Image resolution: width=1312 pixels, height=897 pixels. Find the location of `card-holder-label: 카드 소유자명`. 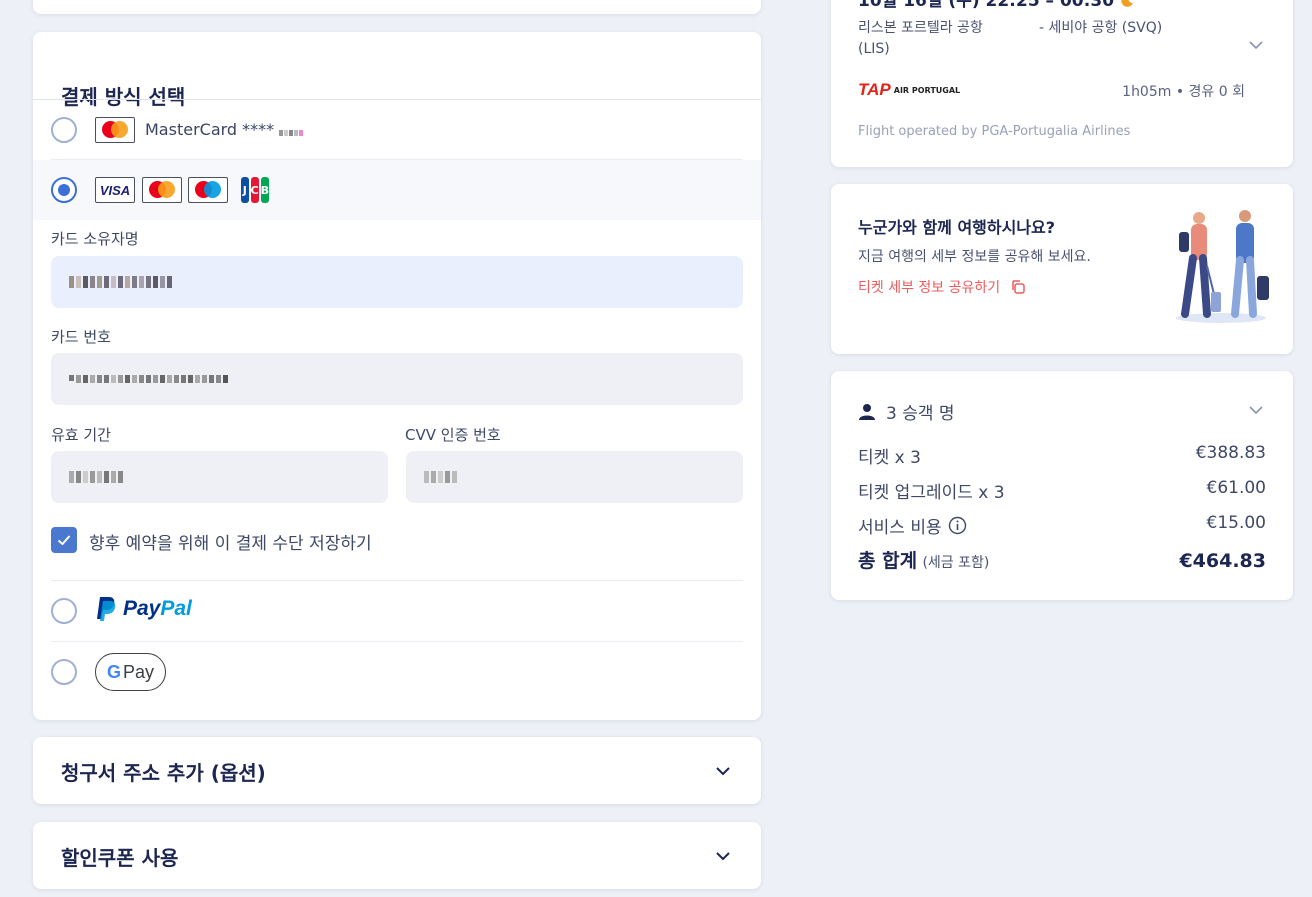

card-holder-label: 카드 소유자명 is located at coordinates (95, 239).